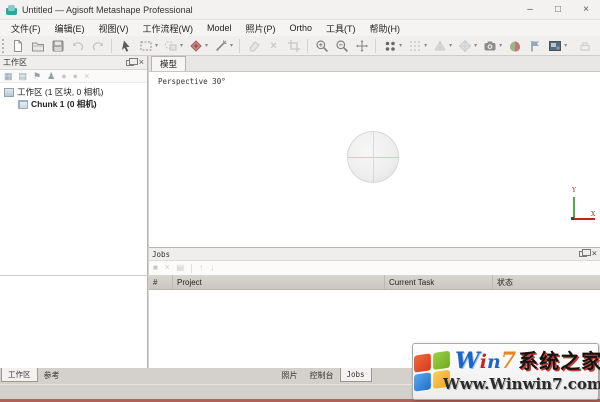  I want to click on column-project: Project, so click(279, 282).